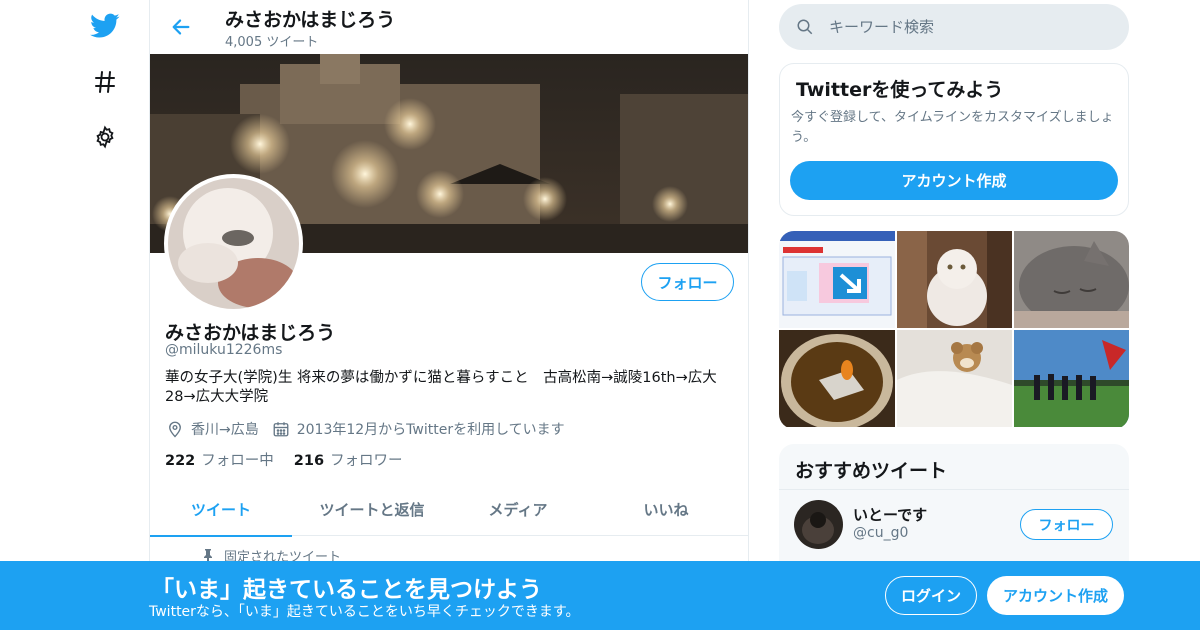 This screenshot has height=630, width=1200. I want to click on followers-label: フォロワー, so click(366, 461).